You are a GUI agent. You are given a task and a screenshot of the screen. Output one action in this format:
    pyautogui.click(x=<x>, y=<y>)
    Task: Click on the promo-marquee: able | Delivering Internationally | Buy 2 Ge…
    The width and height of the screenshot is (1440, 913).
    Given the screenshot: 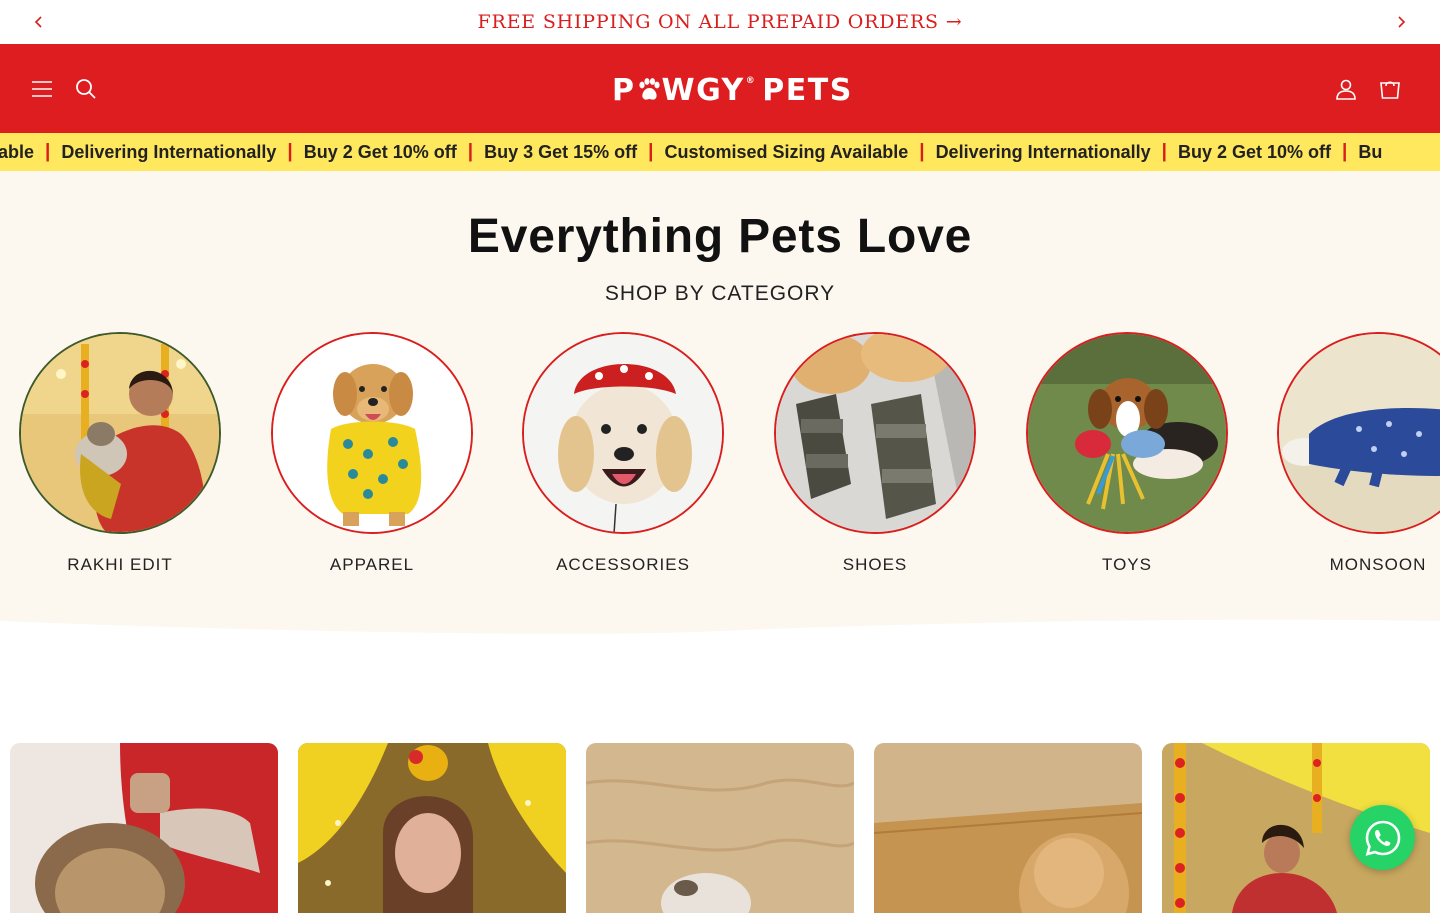 What is the action you would take?
    pyautogui.click(x=720, y=152)
    